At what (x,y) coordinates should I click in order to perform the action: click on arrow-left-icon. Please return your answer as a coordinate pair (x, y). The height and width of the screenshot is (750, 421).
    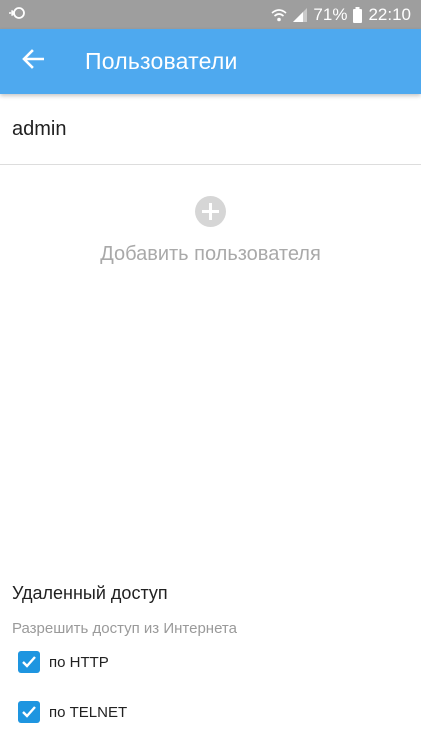
    Looking at the image, I should click on (33, 61).